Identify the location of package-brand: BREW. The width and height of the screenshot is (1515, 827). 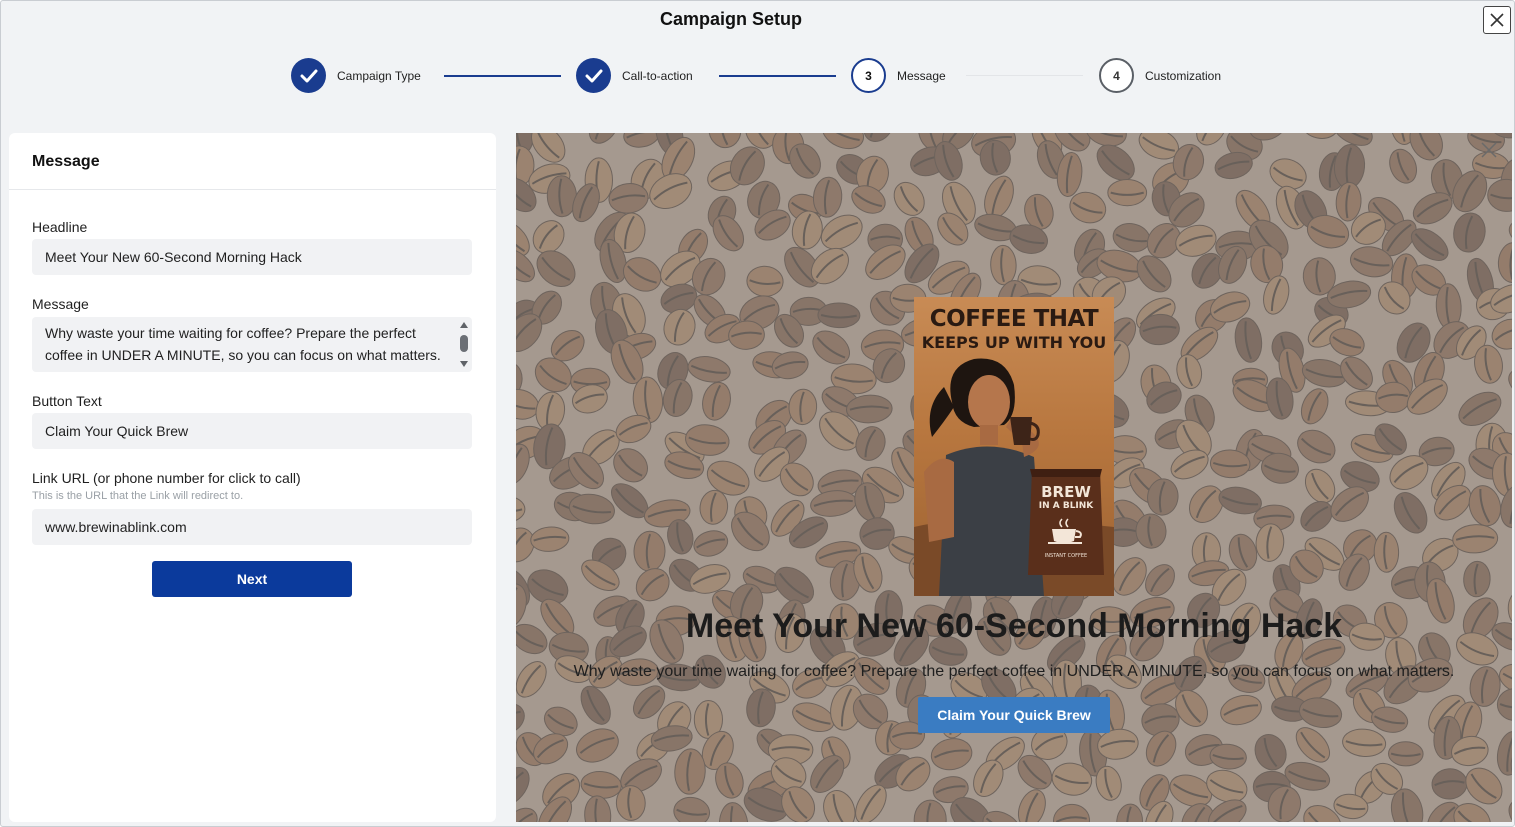
(1066, 492).